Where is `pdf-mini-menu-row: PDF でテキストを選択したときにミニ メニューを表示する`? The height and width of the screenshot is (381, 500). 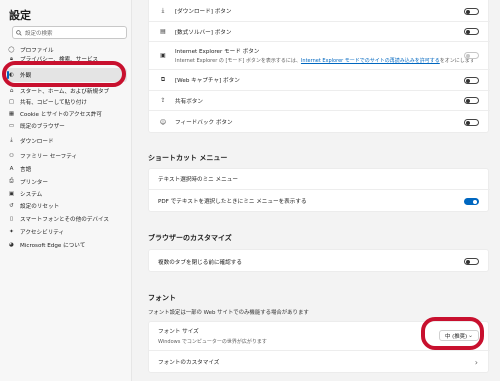
pdf-mini-menu-row: PDF でテキストを選択したときにミニ メニューを表示する is located at coordinates (319, 200).